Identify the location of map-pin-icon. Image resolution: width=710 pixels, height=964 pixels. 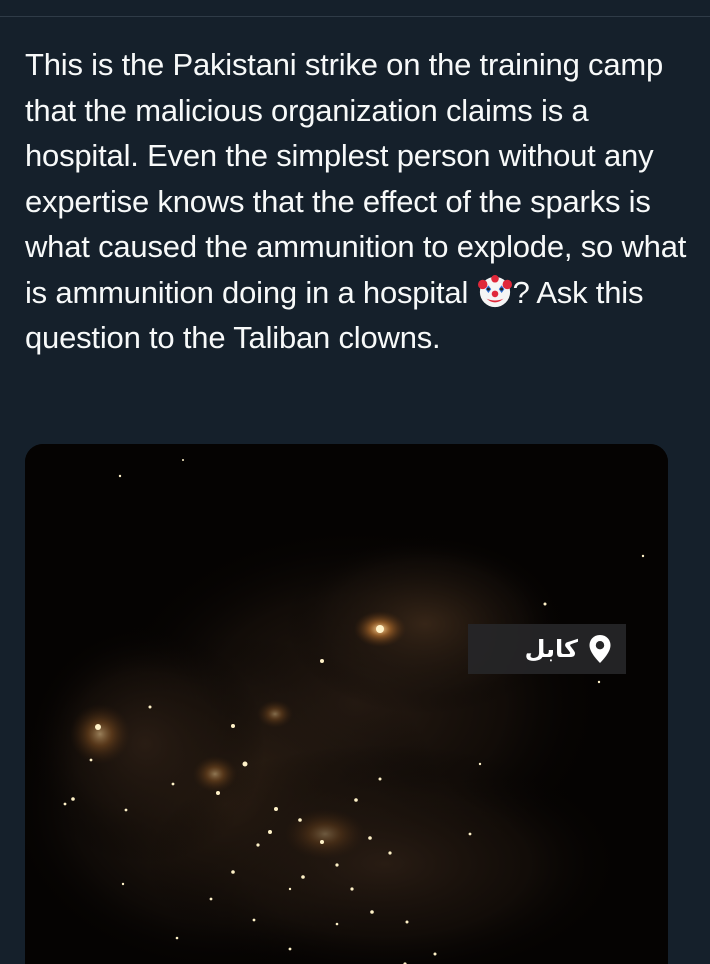
(600, 649).